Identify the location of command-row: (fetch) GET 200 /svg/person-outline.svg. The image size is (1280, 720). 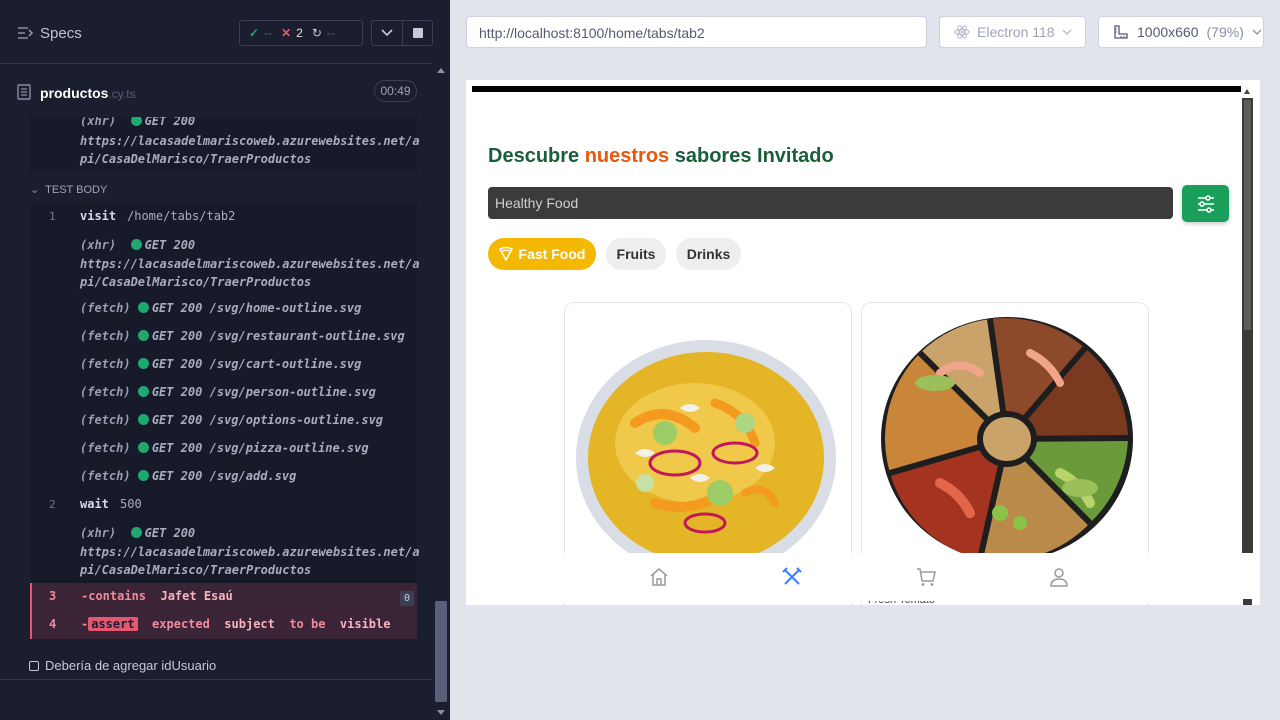
(223, 393).